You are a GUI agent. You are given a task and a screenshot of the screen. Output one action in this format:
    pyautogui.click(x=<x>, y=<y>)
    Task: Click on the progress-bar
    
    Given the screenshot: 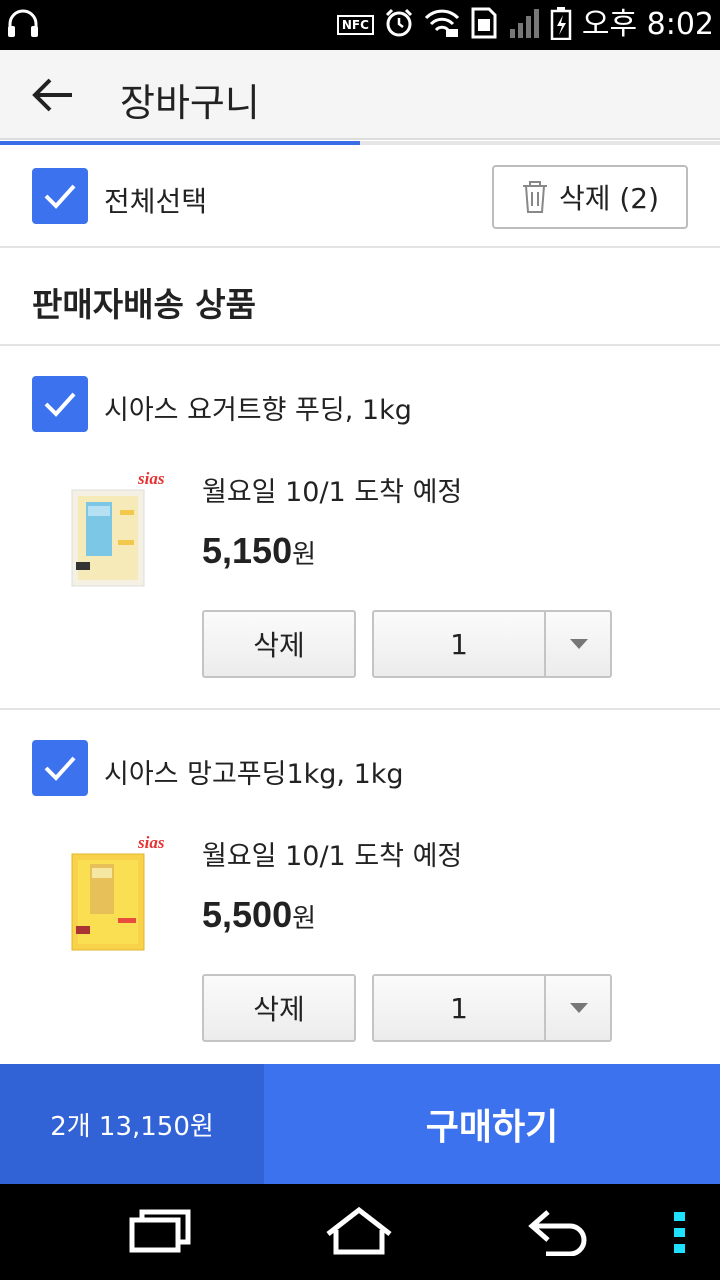 What is the action you would take?
    pyautogui.click(x=360, y=143)
    